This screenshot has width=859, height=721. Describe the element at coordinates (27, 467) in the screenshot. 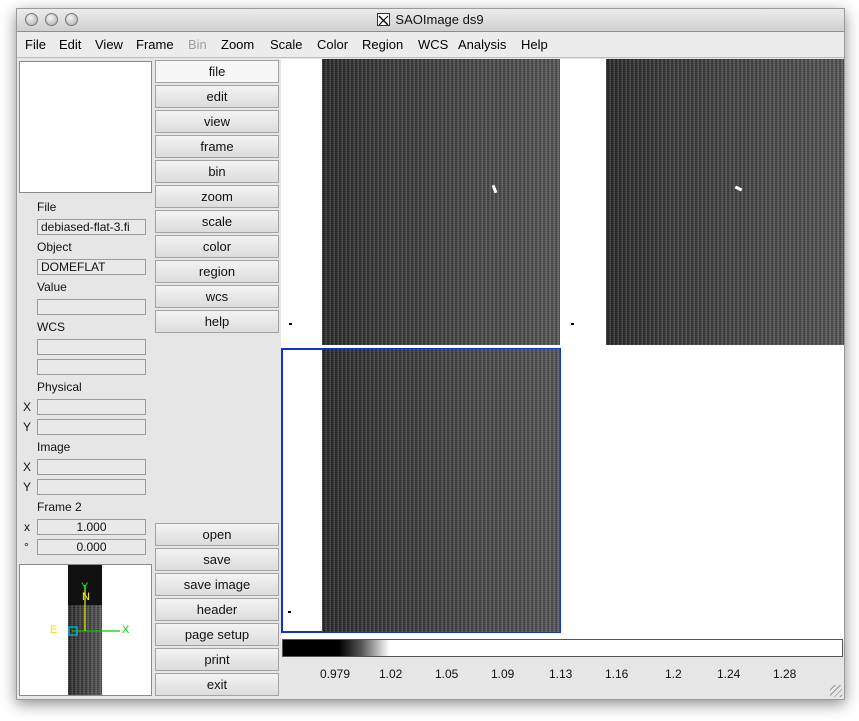

I see `image-x-label: X` at that location.